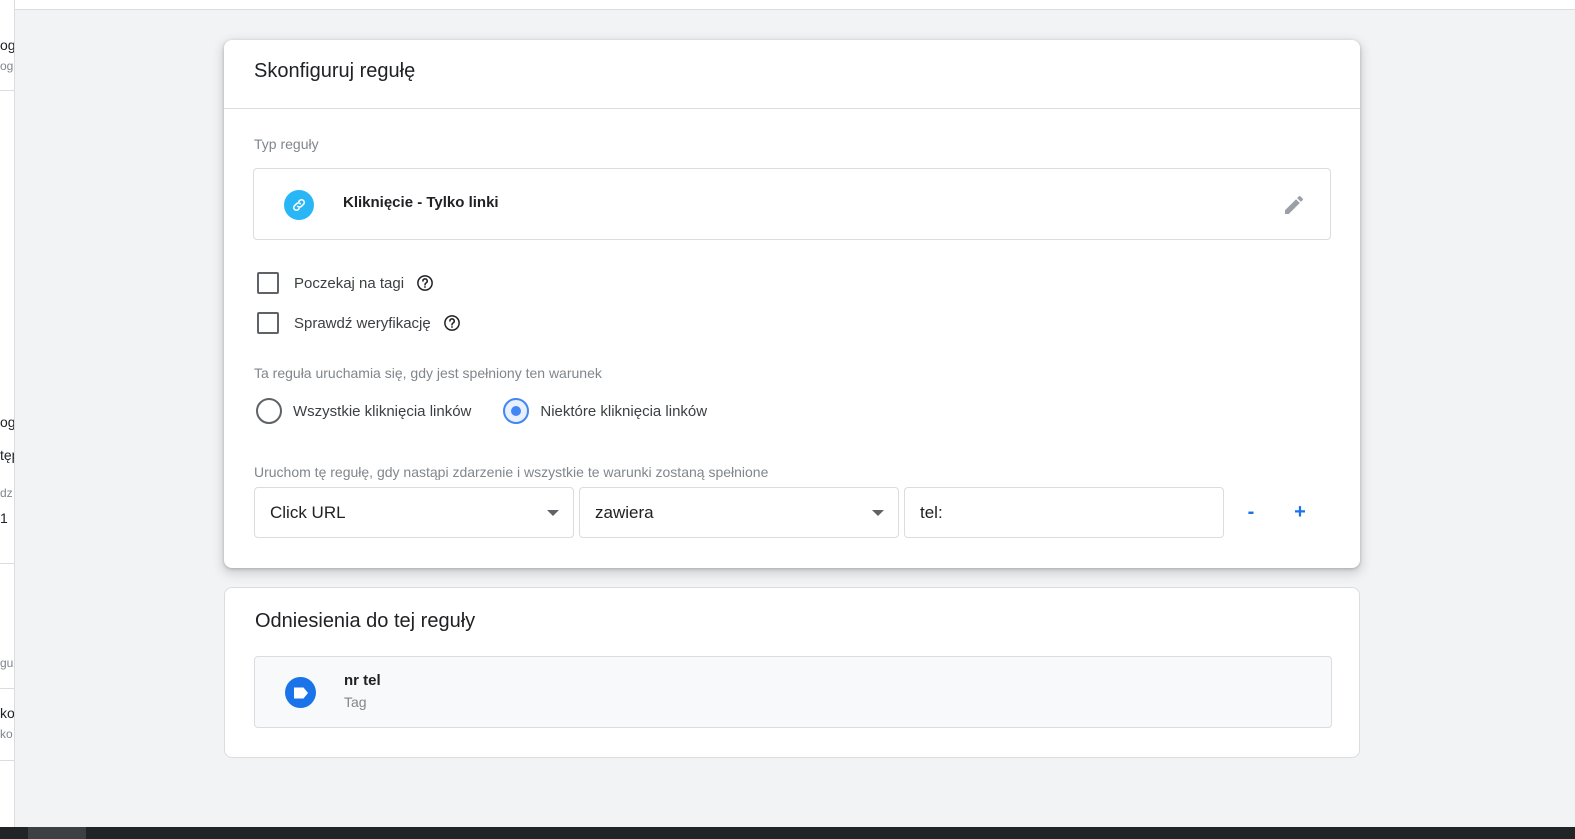 The width and height of the screenshot is (1575, 839). I want to click on wait-for-tags-label: Poczekaj na tagi, so click(349, 283).